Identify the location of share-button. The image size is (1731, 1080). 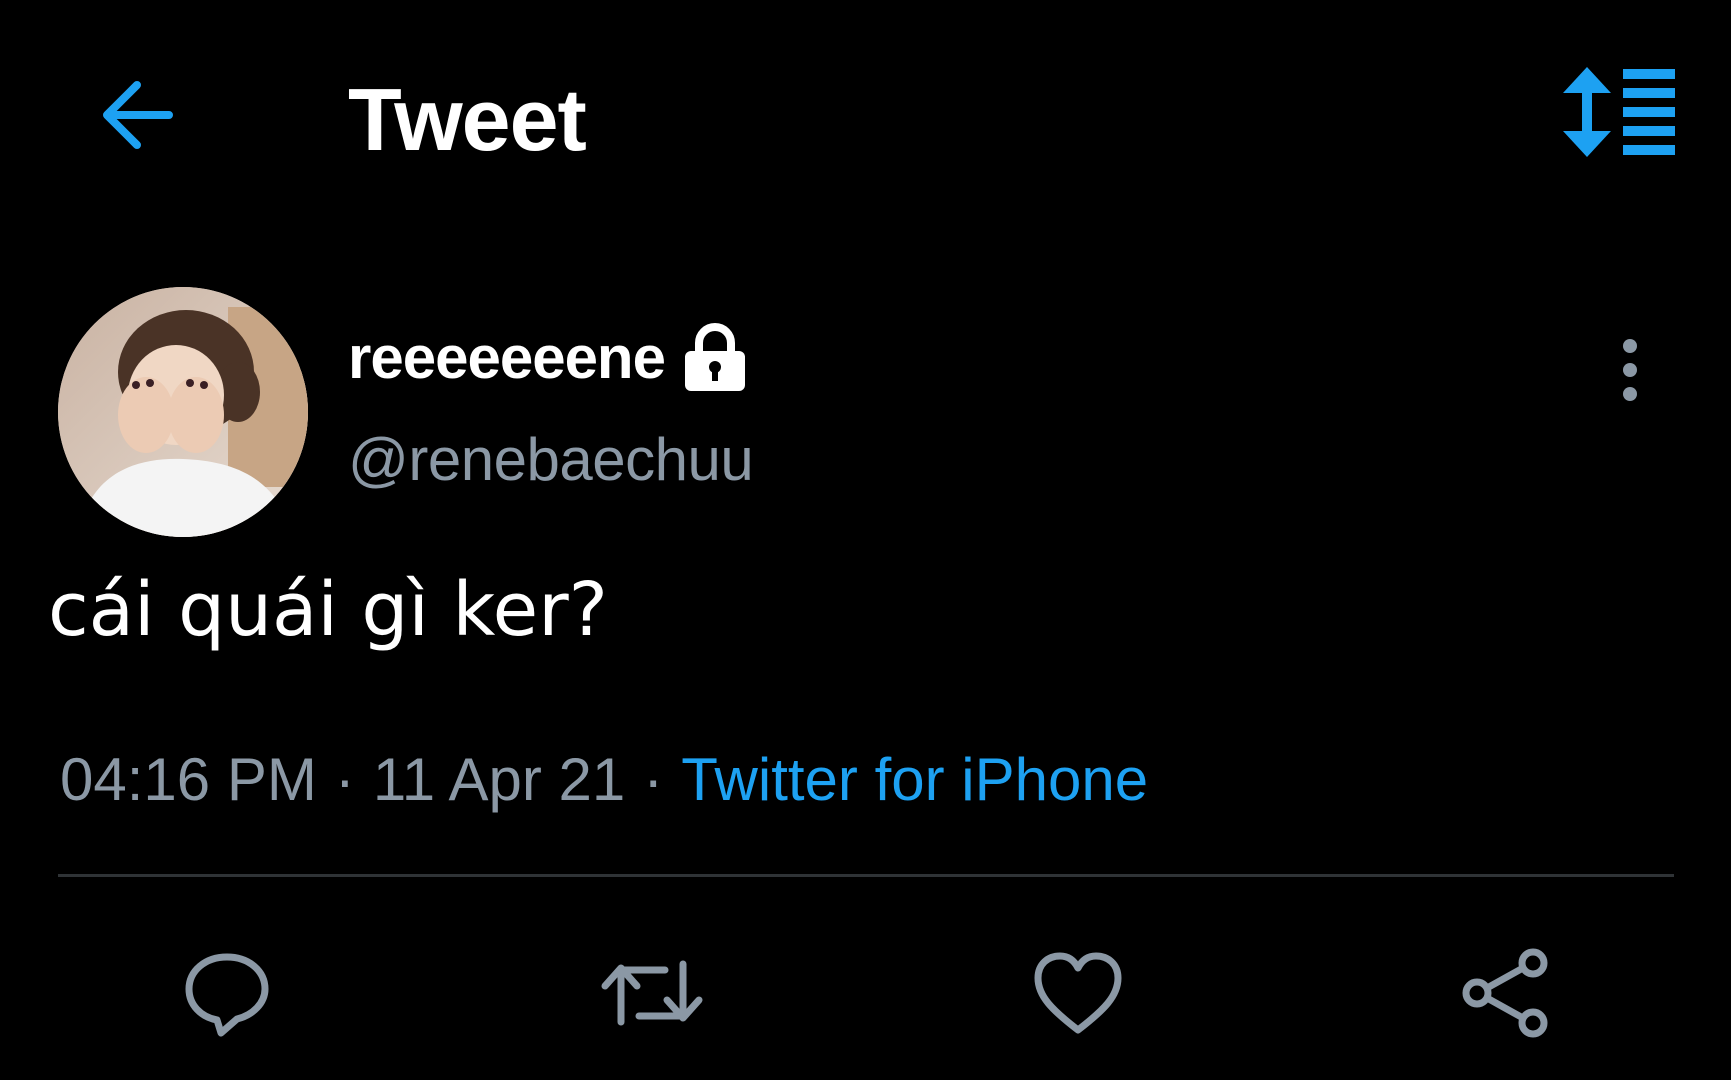
(1507, 993).